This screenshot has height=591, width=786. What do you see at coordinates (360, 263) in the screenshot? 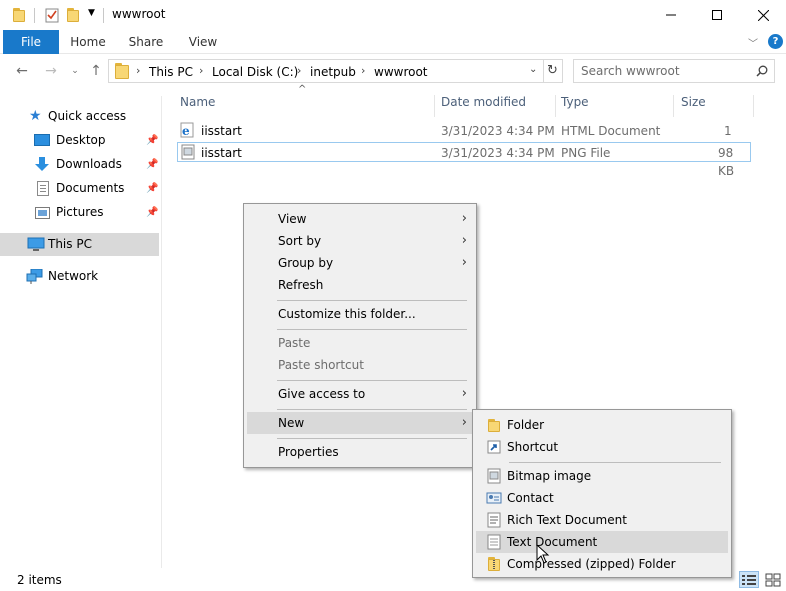
I see `menu-item-group-by: Group by ›` at bounding box center [360, 263].